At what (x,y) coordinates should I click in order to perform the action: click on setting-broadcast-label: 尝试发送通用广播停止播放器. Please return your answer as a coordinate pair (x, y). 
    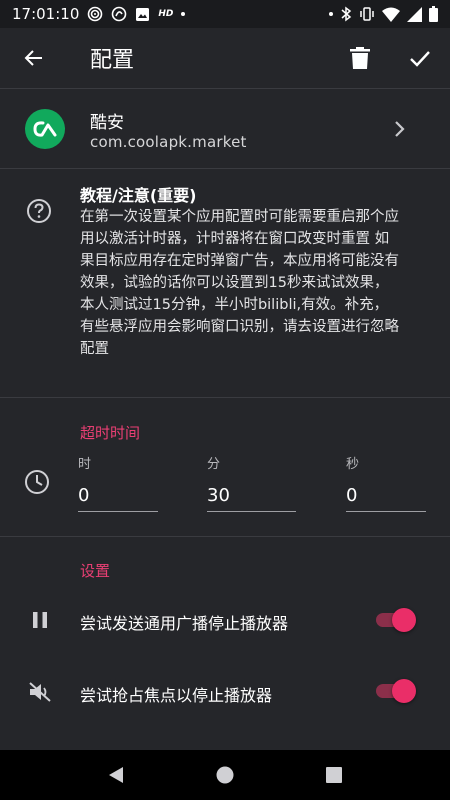
    Looking at the image, I should click on (184, 623).